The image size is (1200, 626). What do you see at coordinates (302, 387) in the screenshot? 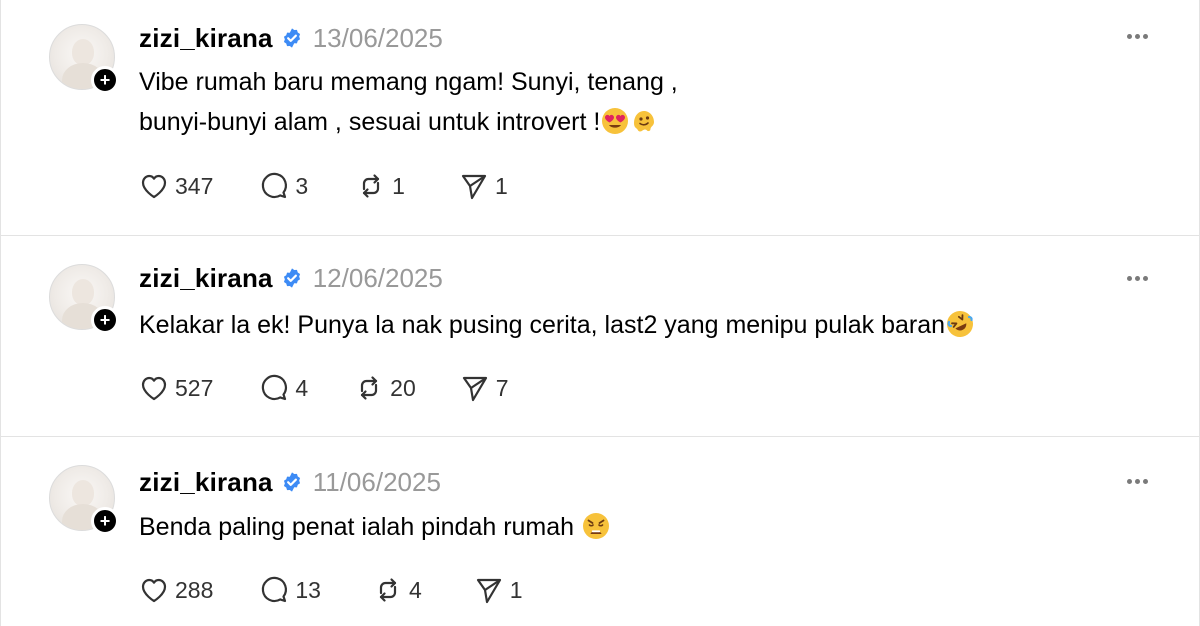
I see `reply-count: 4` at bounding box center [302, 387].